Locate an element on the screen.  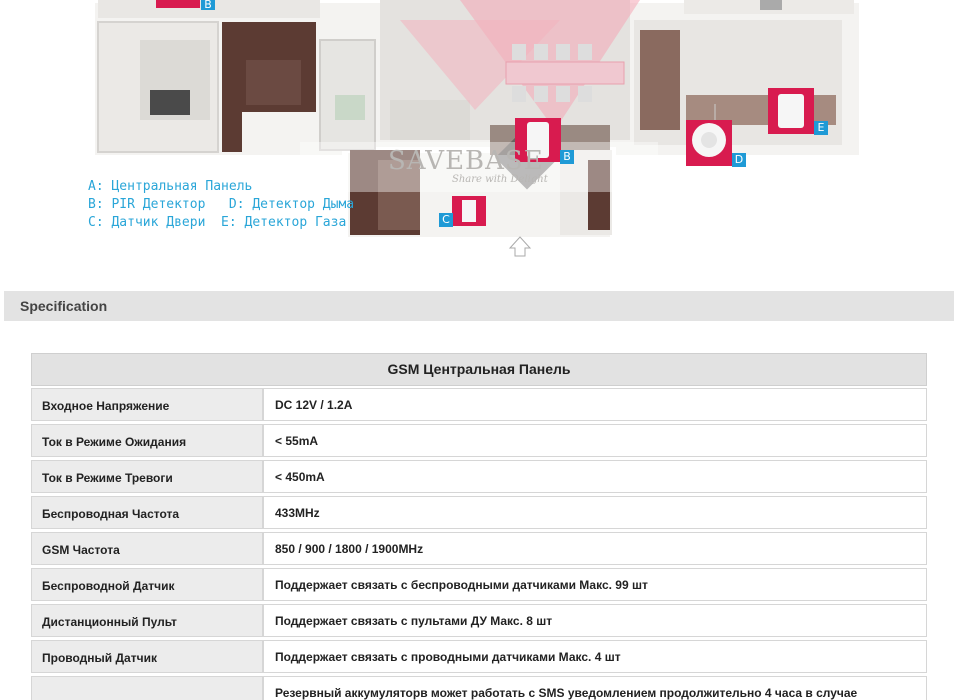
row-value: 433MHz is located at coordinates (595, 512).